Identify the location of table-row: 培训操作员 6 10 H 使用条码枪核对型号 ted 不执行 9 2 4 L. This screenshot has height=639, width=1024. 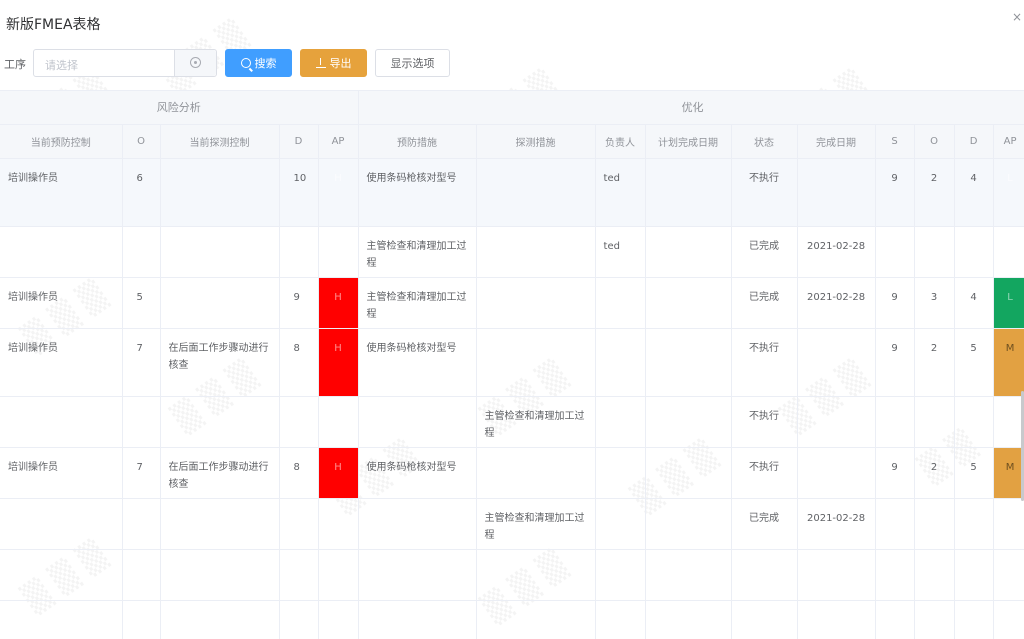
(512, 192).